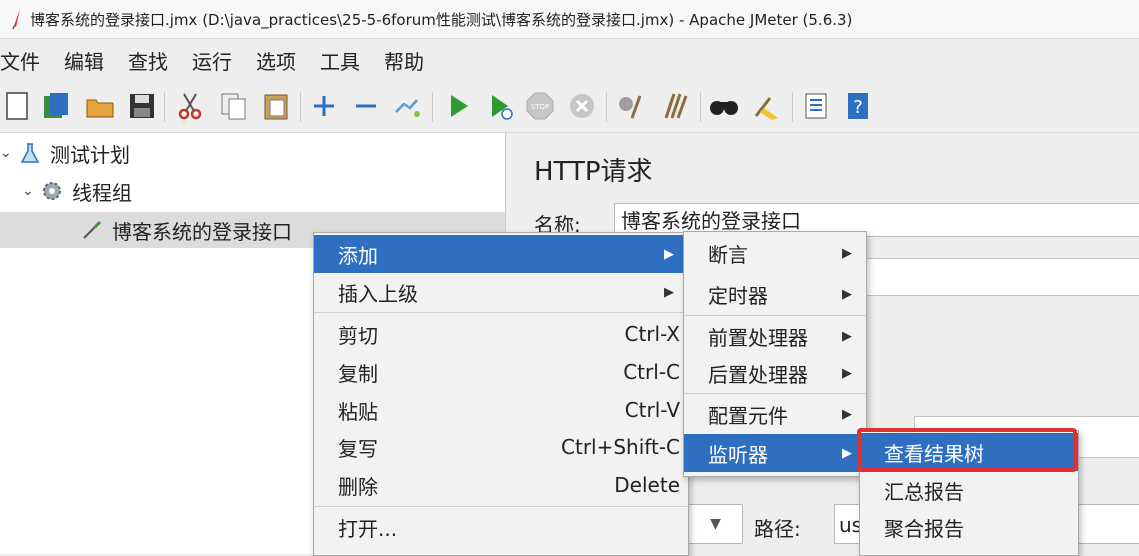  What do you see at coordinates (280, 60) in the screenshot?
I see `menu-options: 选项` at bounding box center [280, 60].